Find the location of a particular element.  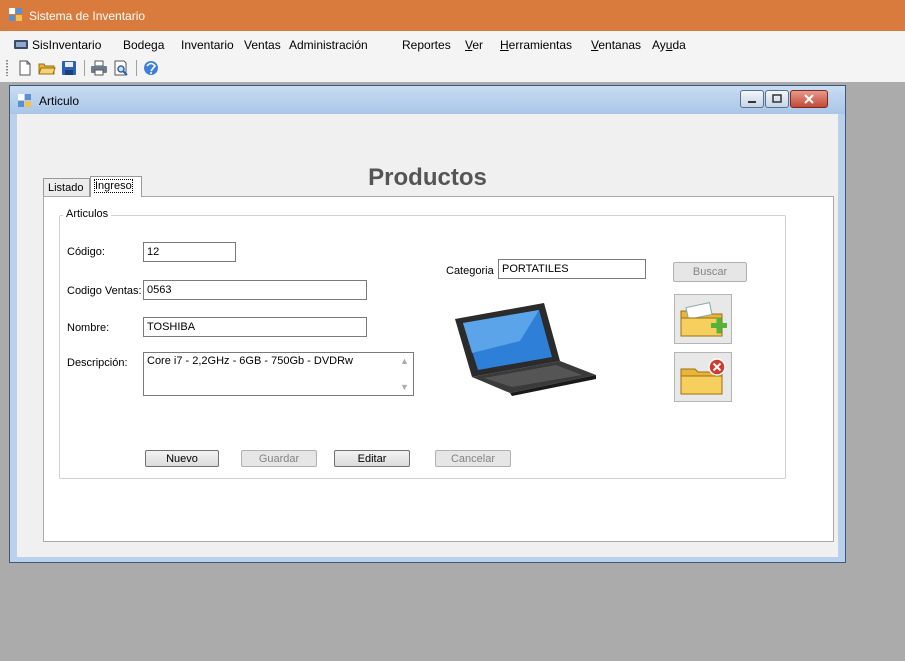

menu-ventas: Ventas is located at coordinates (262, 45).